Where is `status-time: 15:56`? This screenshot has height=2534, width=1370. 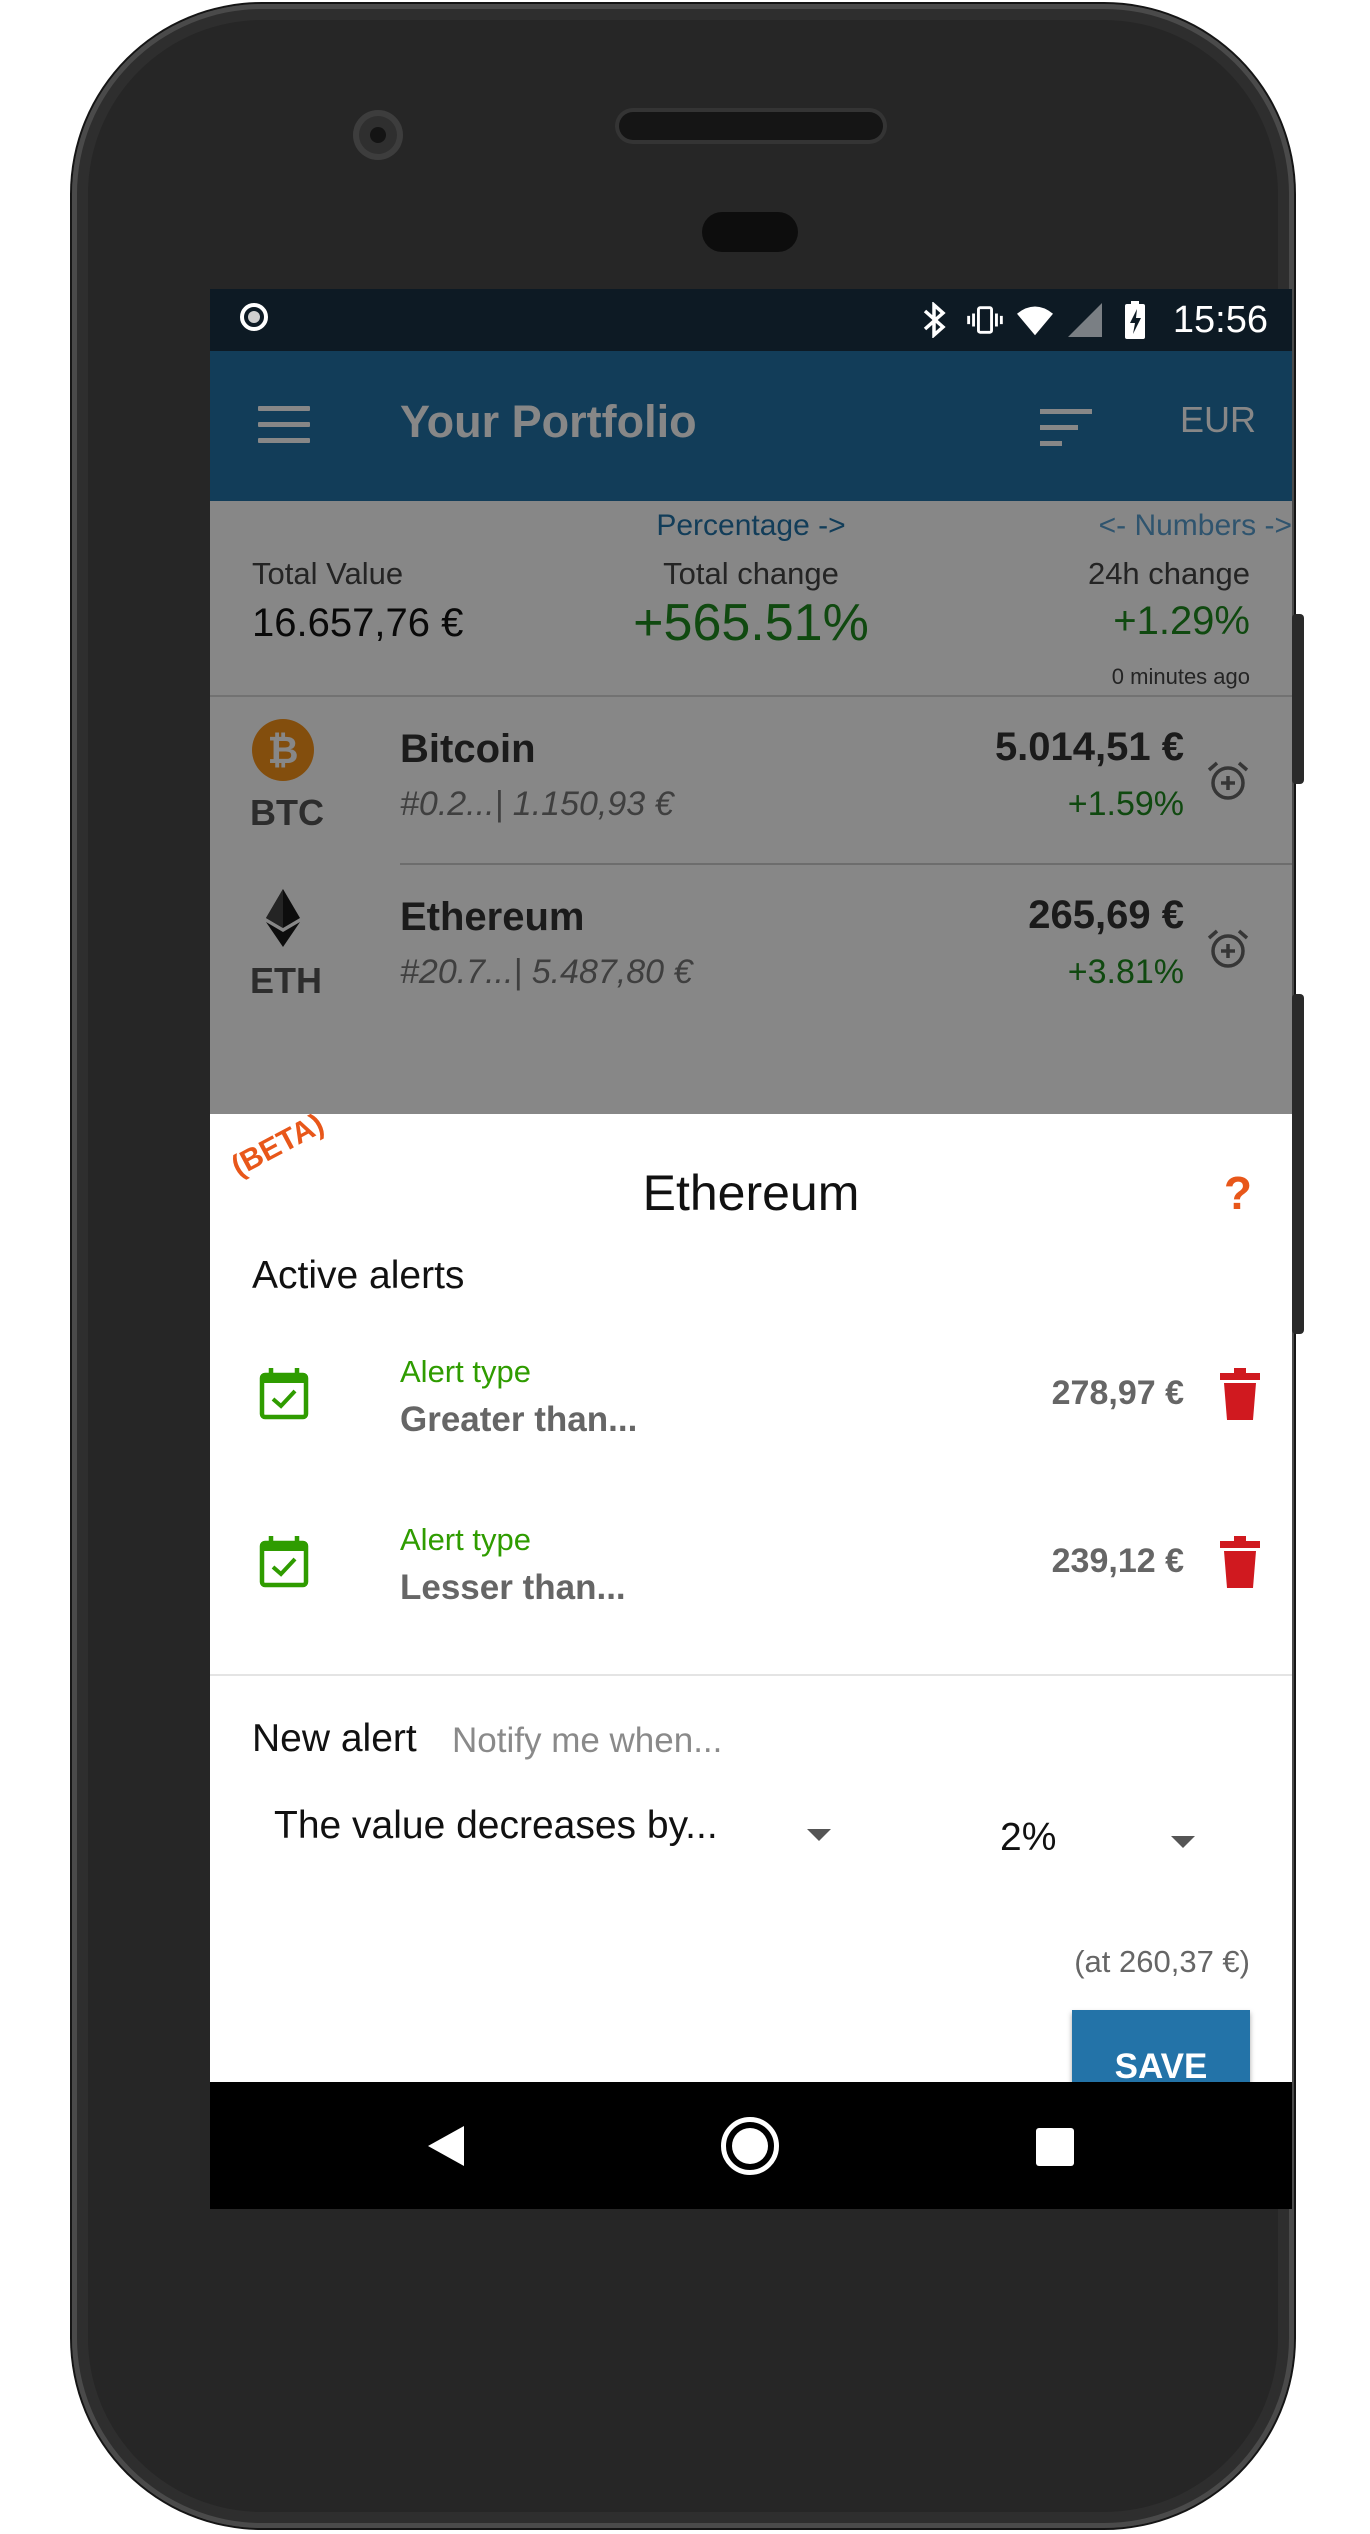
status-time: 15:56 is located at coordinates (1220, 319).